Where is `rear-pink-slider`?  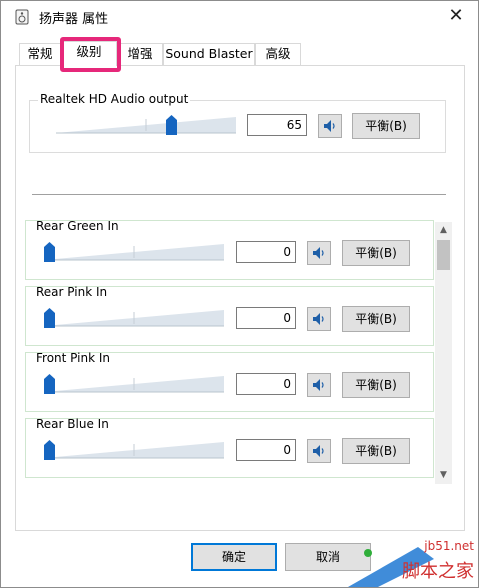
rear-pink-slider is located at coordinates (134, 318).